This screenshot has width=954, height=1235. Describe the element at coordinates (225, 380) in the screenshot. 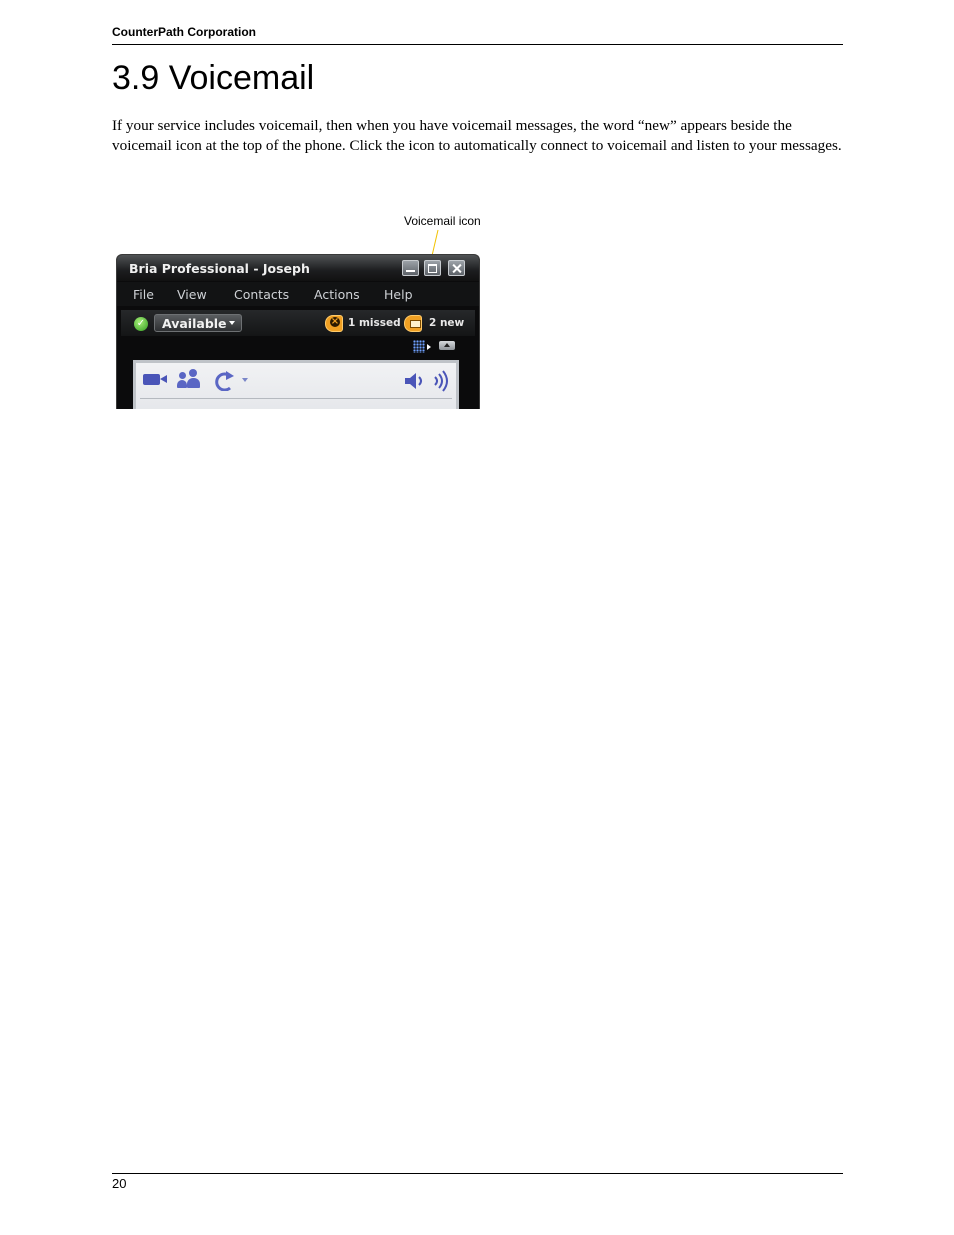

I see `transfer-icon` at that location.